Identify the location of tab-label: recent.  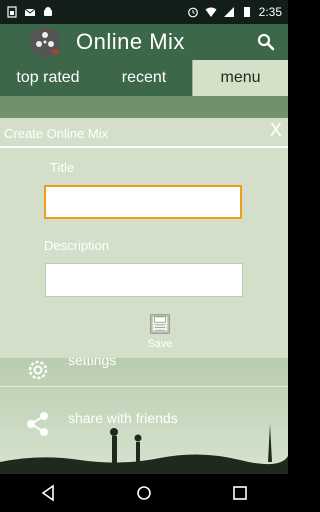
(144, 77).